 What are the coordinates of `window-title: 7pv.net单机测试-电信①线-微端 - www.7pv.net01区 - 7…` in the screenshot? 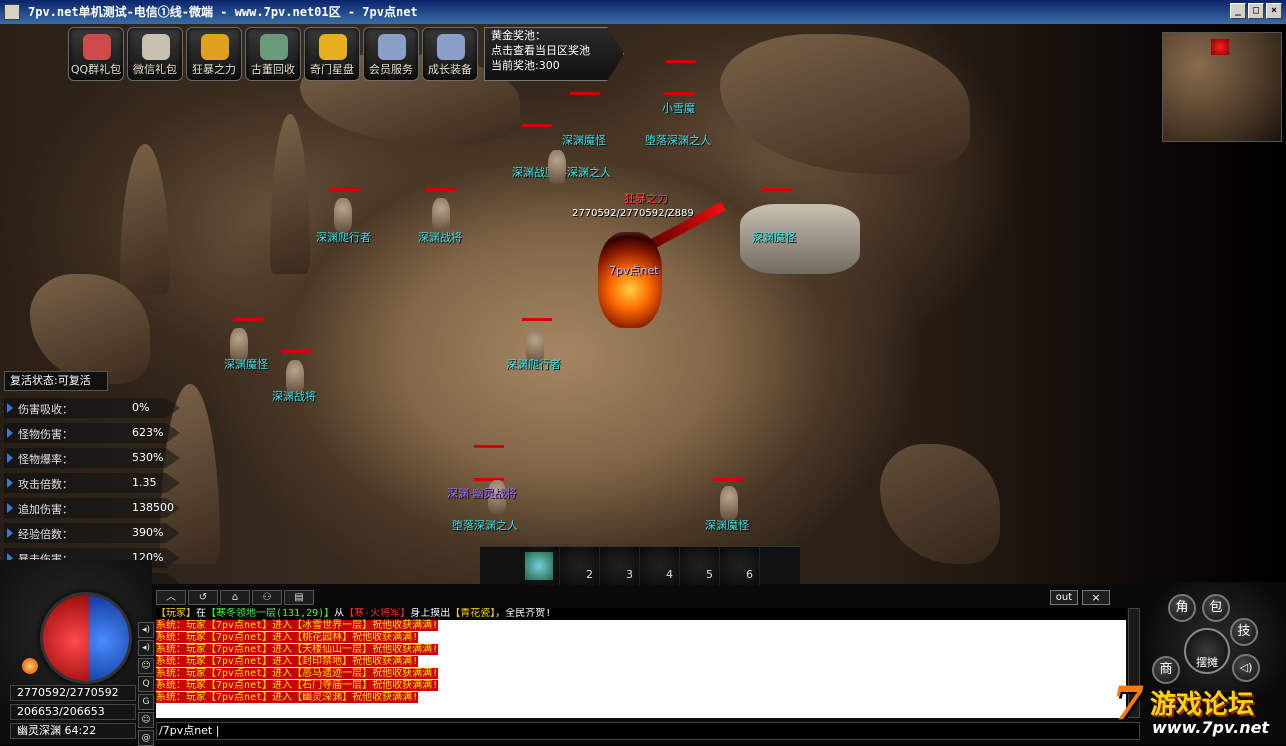 It's located at (223, 12).